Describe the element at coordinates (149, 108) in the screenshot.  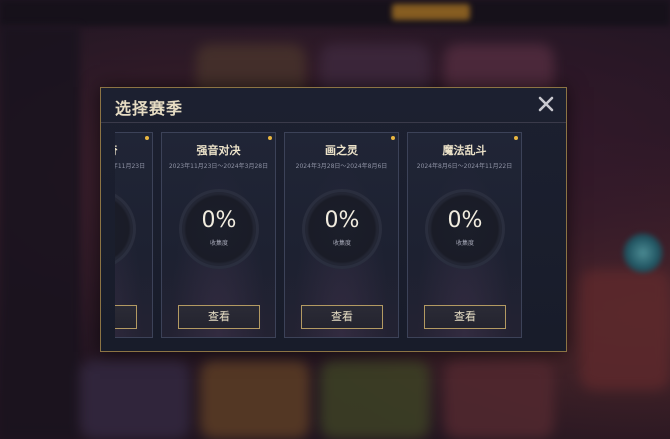
I see `dialog-title: 选择赛季` at that location.